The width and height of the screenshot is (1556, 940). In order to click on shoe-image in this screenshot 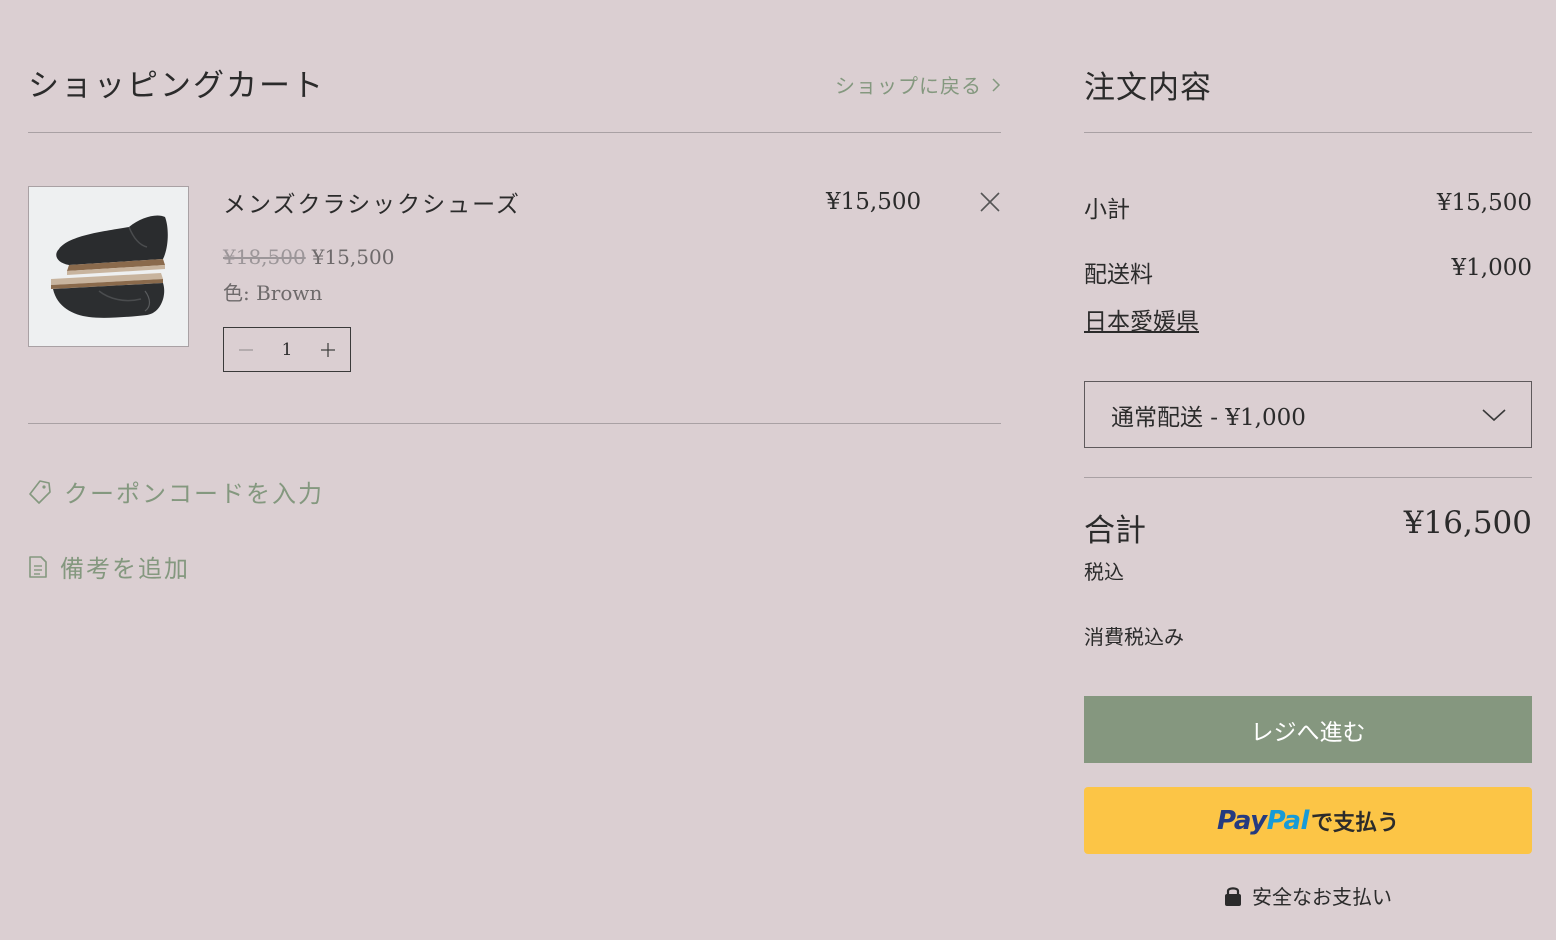, I will do `click(109, 266)`.